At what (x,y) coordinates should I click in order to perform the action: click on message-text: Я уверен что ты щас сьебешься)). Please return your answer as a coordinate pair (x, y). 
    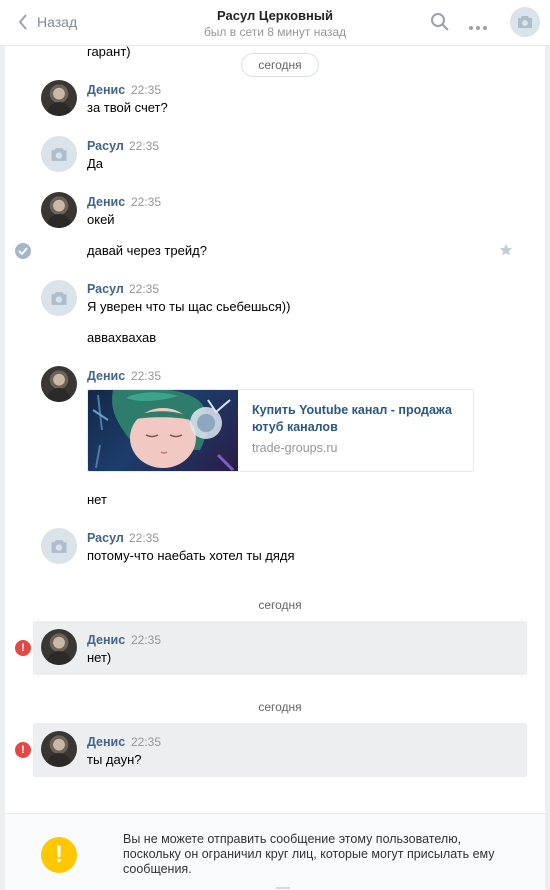
    Looking at the image, I should click on (189, 306).